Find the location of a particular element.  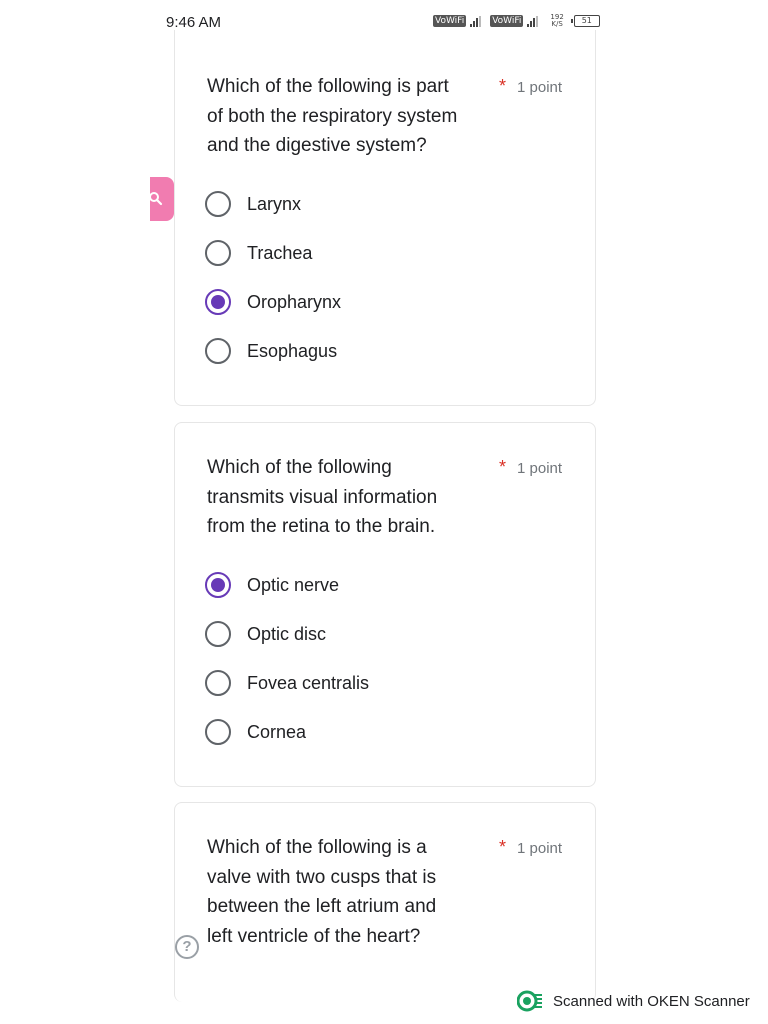

option-label: Esophagus is located at coordinates (292, 350).